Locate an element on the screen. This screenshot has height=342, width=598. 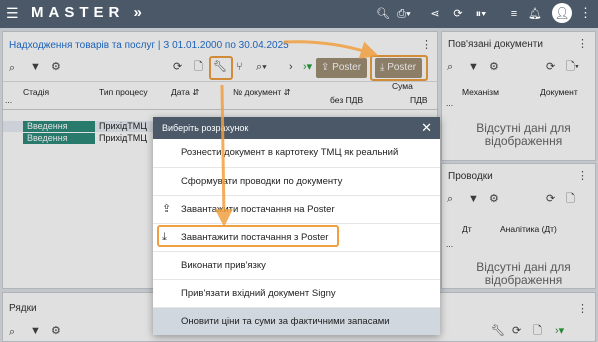
share-icon: ⋖ is located at coordinates (435, 14).